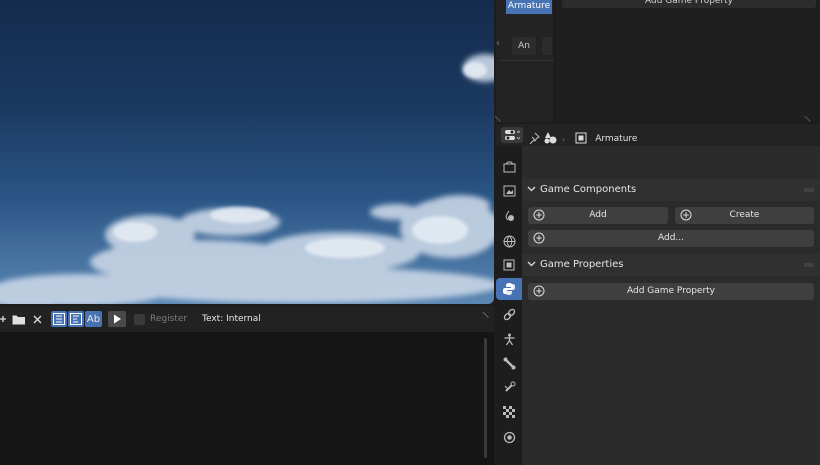  Describe the element at coordinates (76, 319) in the screenshot. I see `word-wrap-icon` at that location.